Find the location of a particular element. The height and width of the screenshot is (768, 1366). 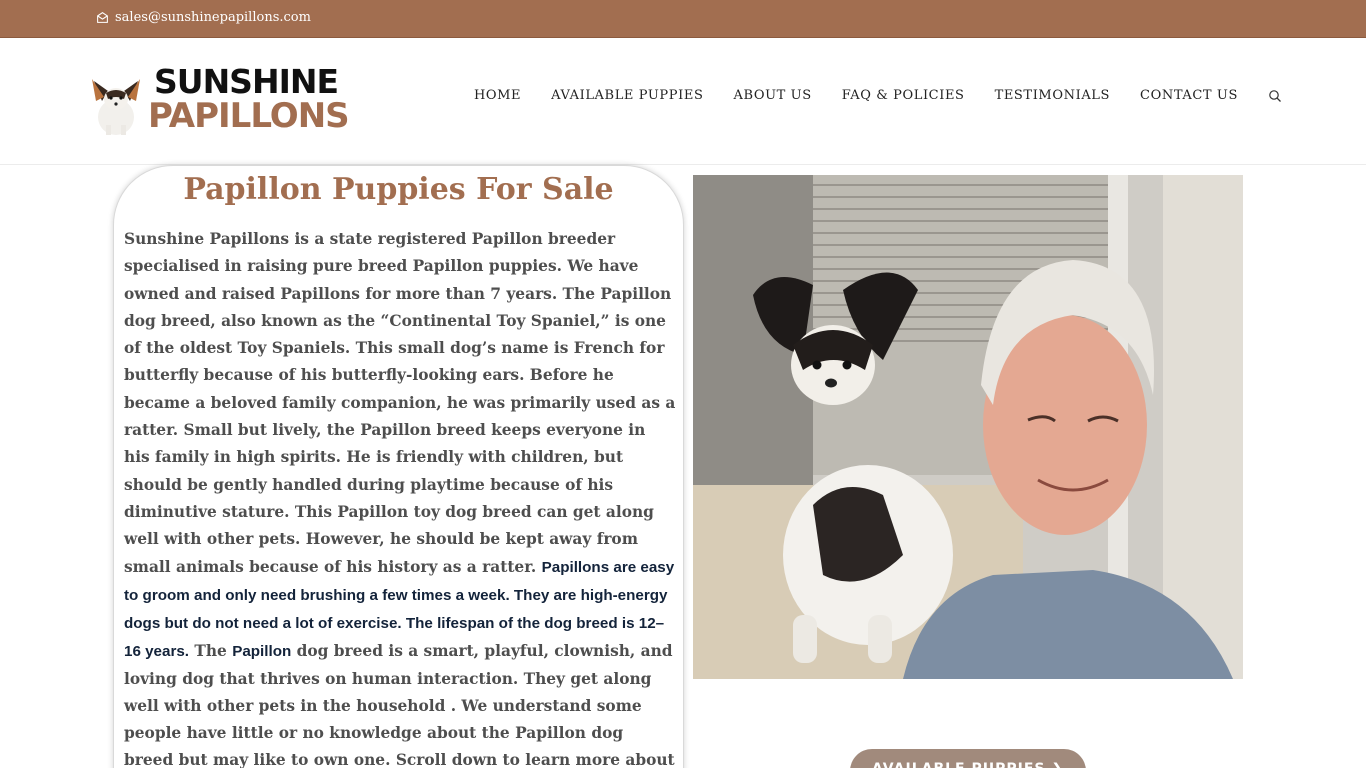

nav-faq-policies: FAQ & POLICIES is located at coordinates (903, 95).